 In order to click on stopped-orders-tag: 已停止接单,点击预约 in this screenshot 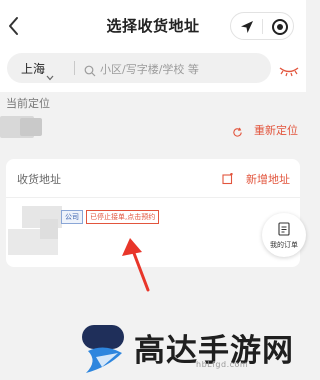, I will do `click(123, 217)`.